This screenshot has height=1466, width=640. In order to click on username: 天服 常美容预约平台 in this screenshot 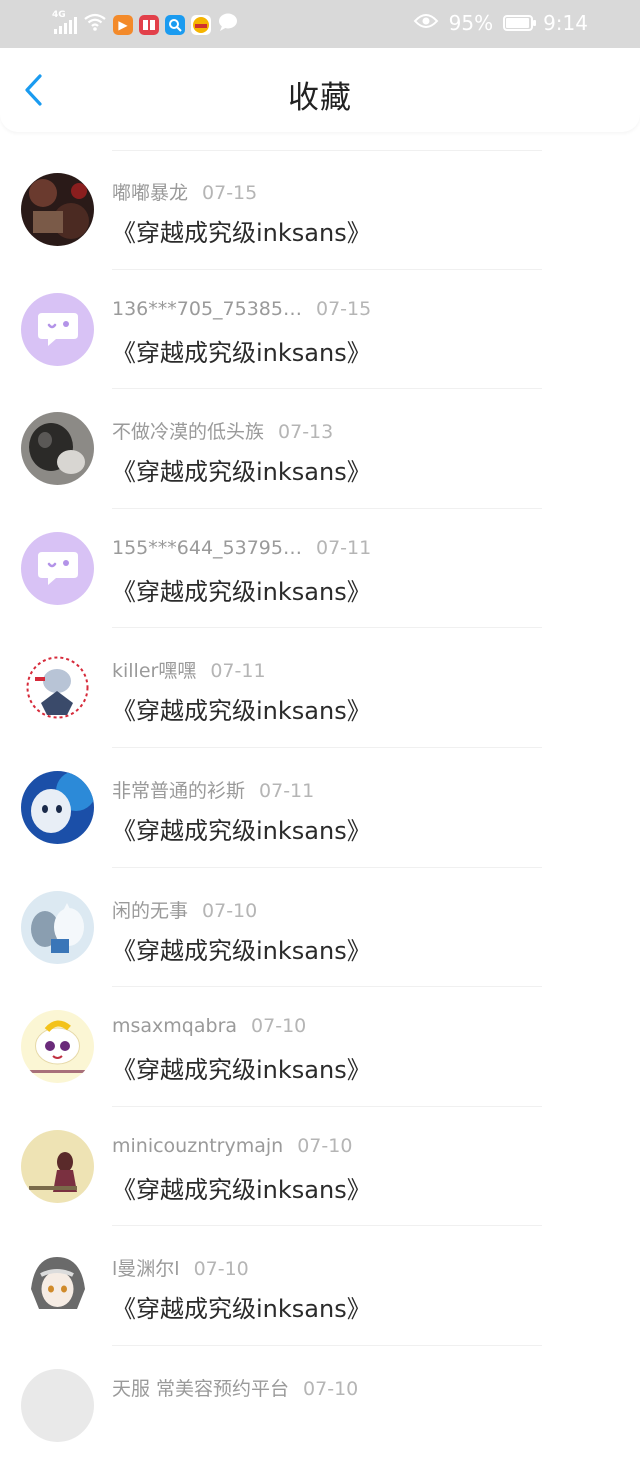, I will do `click(200, 1389)`.